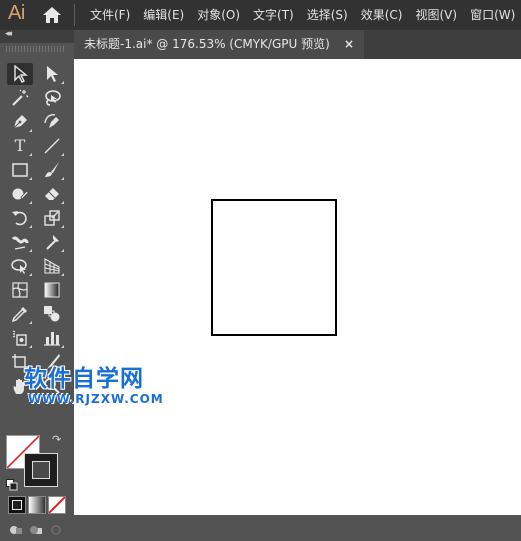 The height and width of the screenshot is (541, 521). What do you see at coordinates (20, 314) in the screenshot?
I see `eyedropper-tool-icon` at bounding box center [20, 314].